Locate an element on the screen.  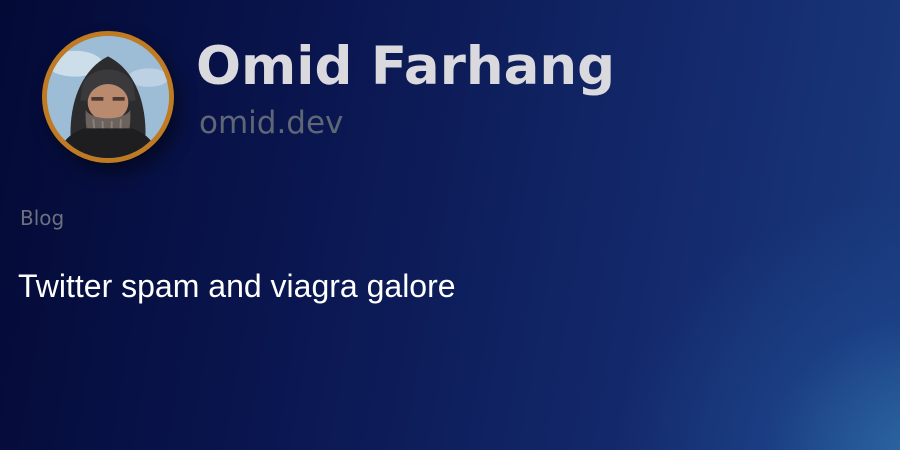
avatar is located at coordinates (108, 97).